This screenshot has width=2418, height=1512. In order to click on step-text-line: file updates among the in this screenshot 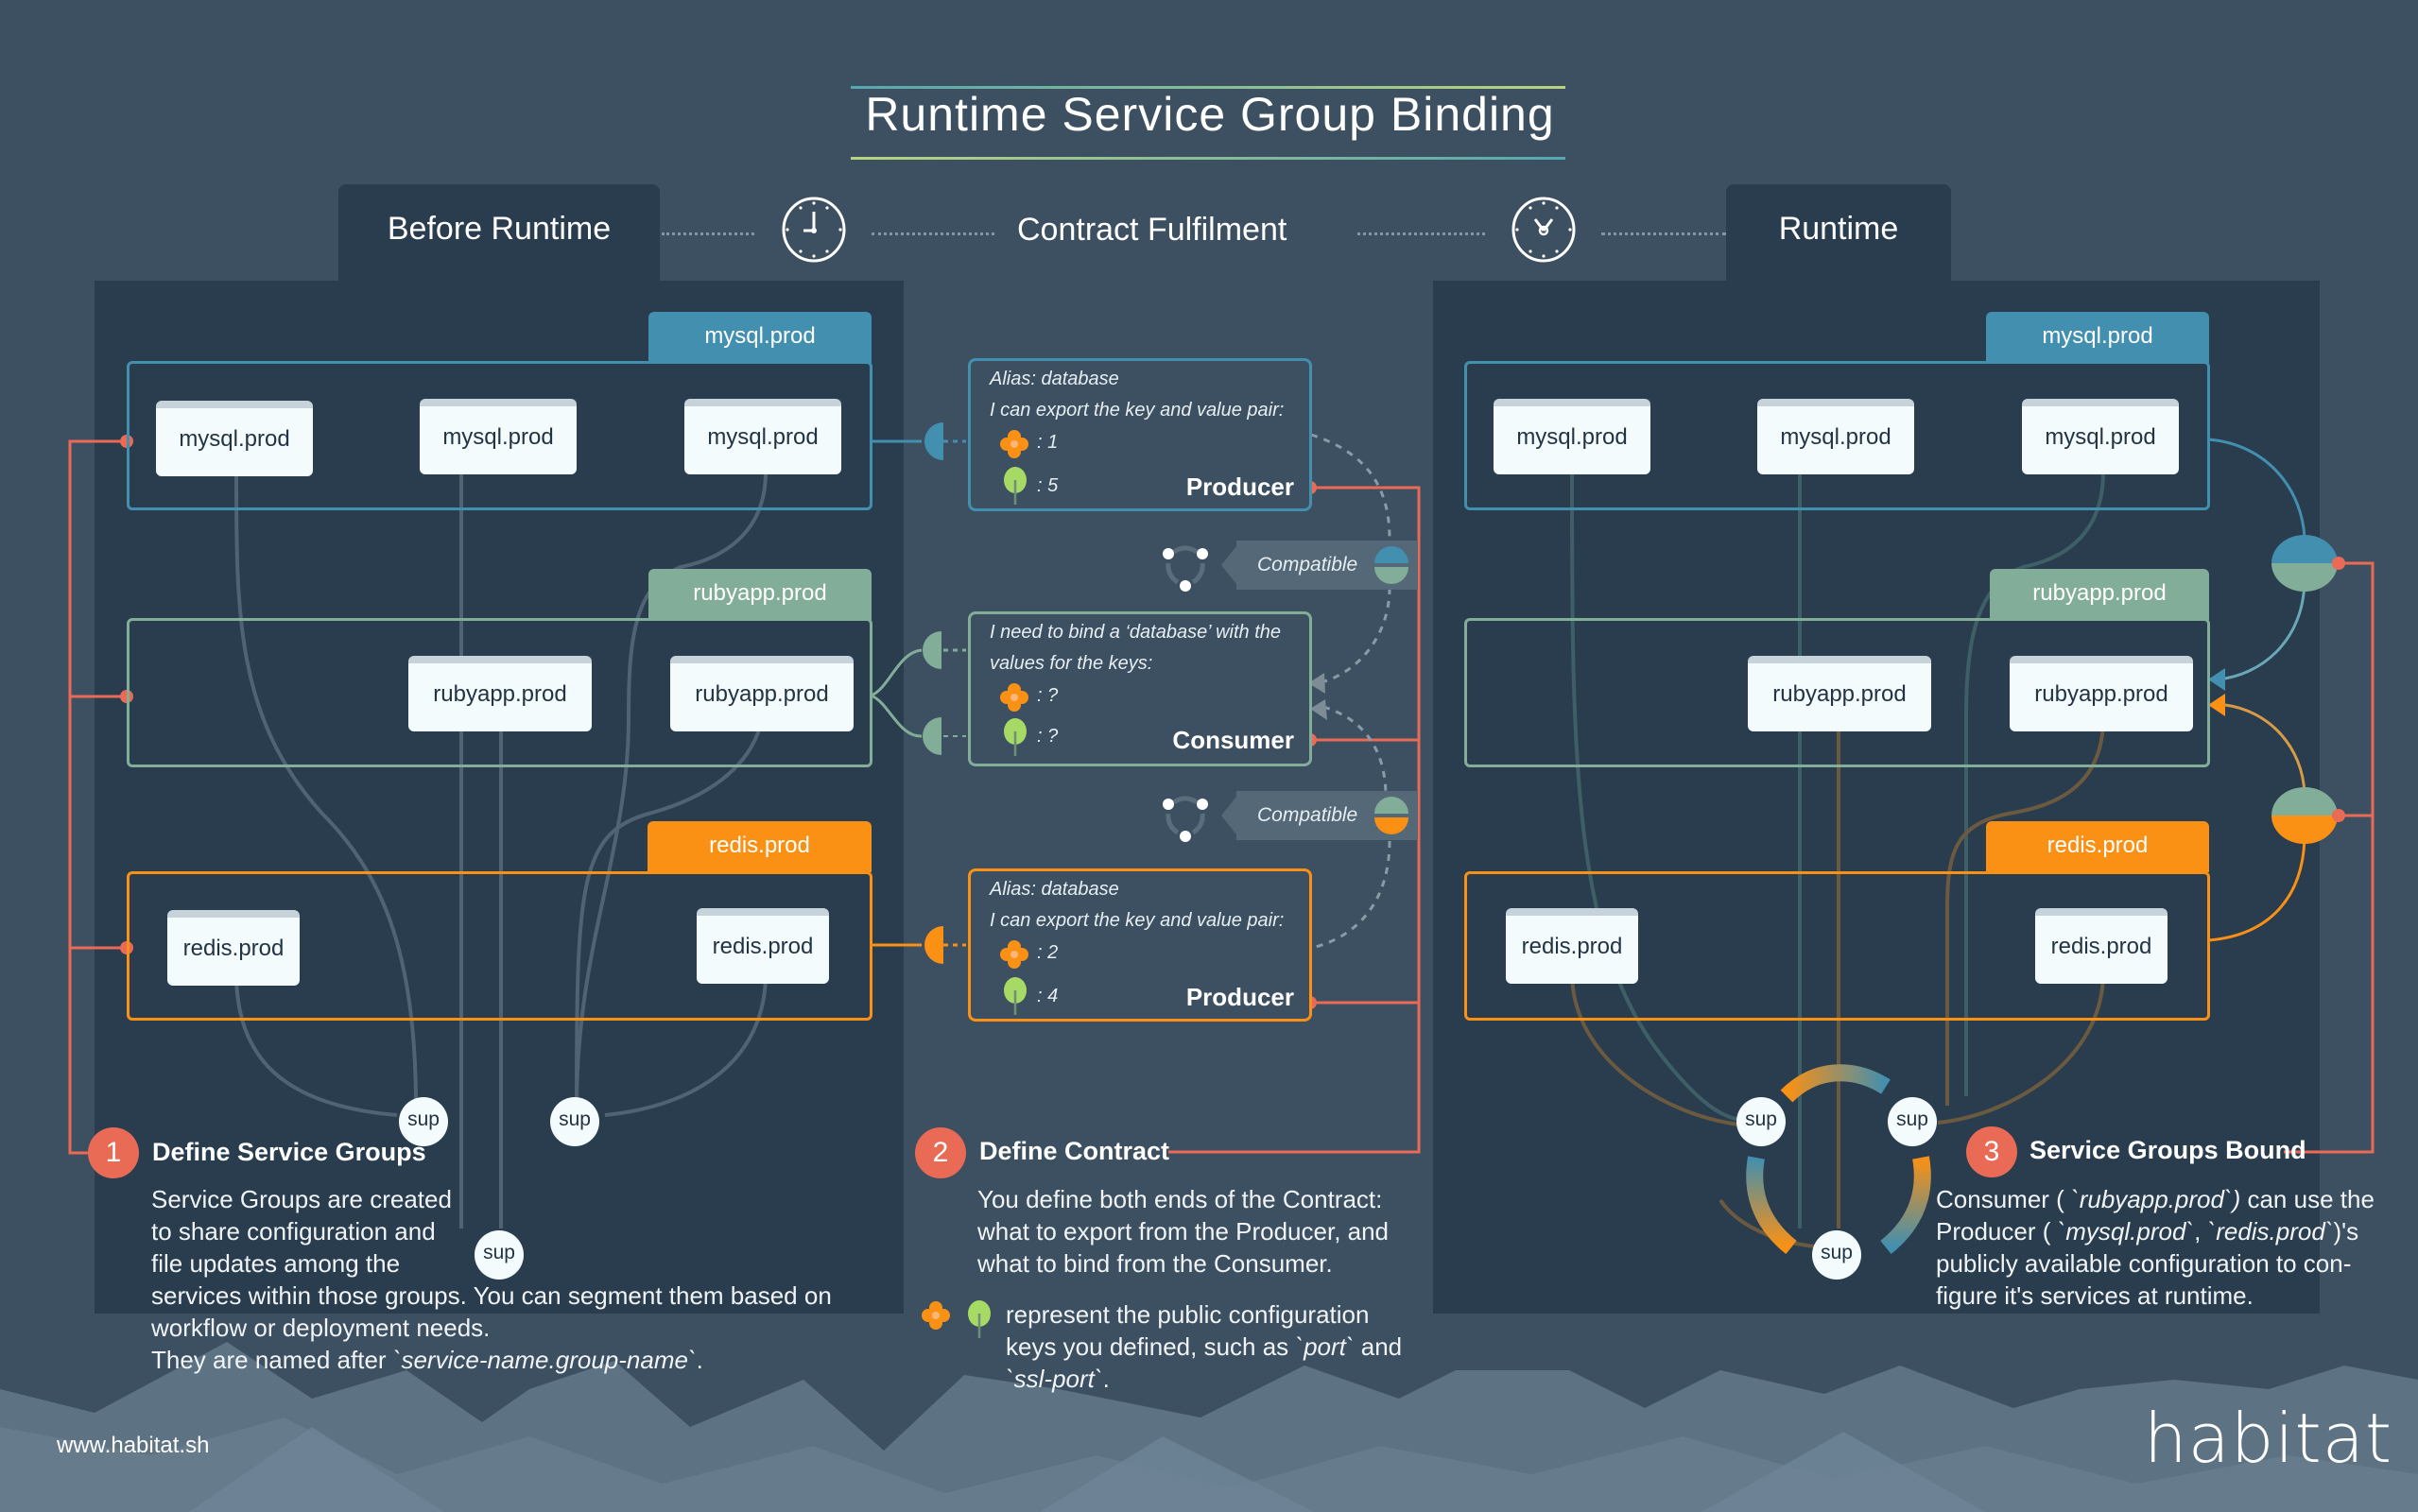, I will do `click(276, 1263)`.